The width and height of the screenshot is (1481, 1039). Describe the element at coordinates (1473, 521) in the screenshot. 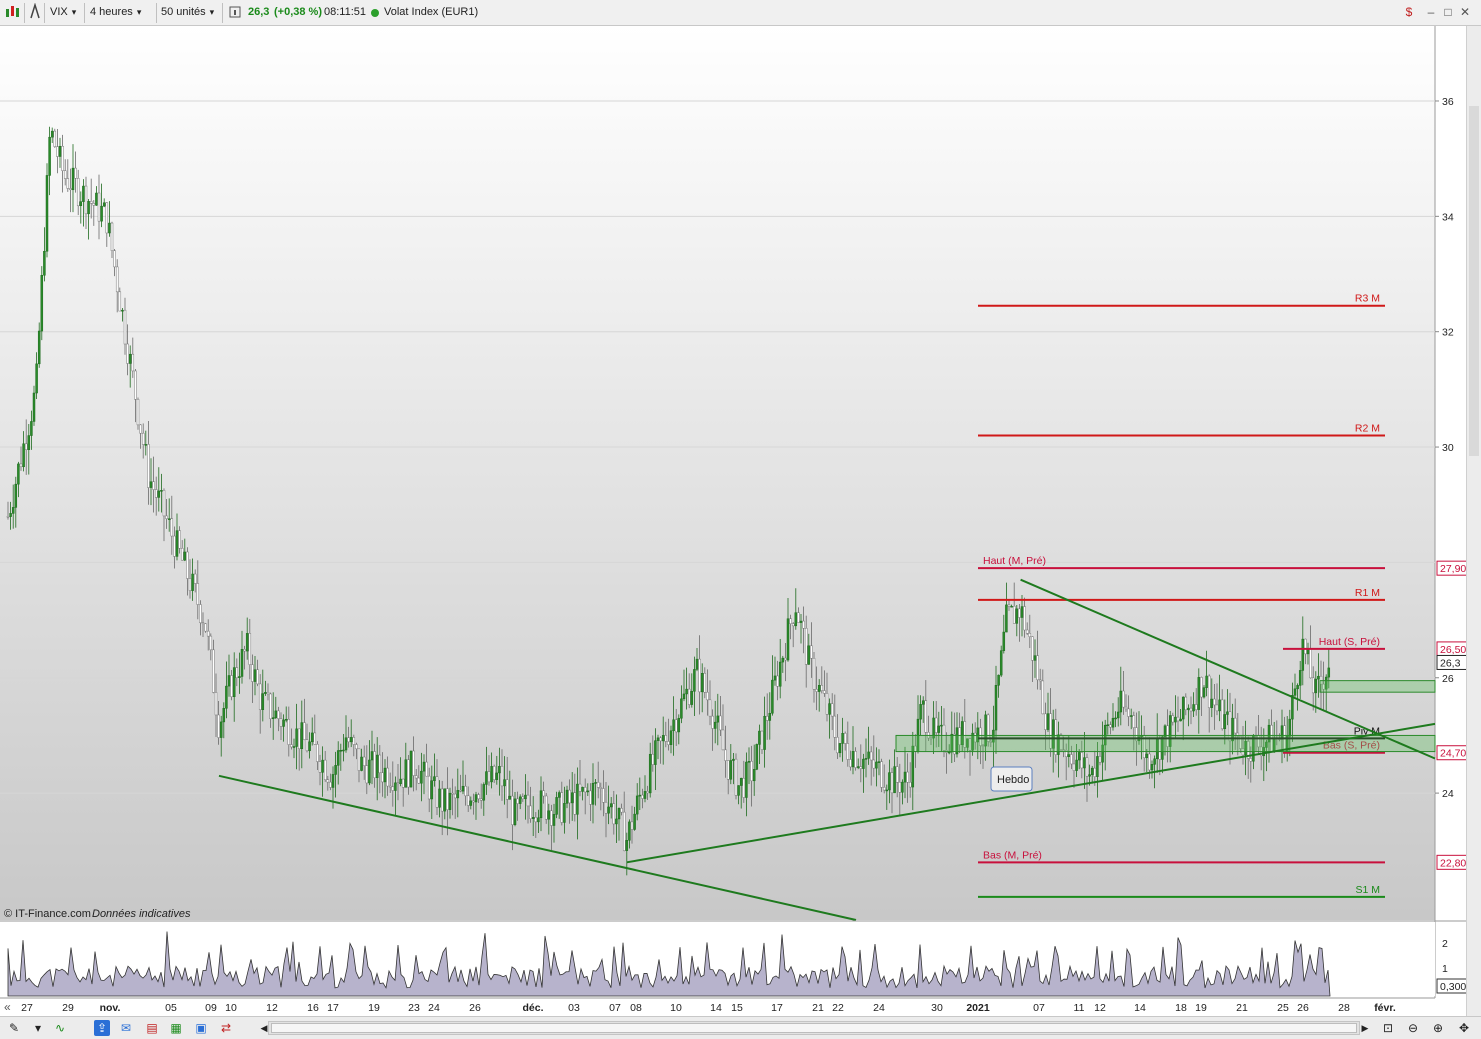

I see `vertical-scrollbar` at that location.